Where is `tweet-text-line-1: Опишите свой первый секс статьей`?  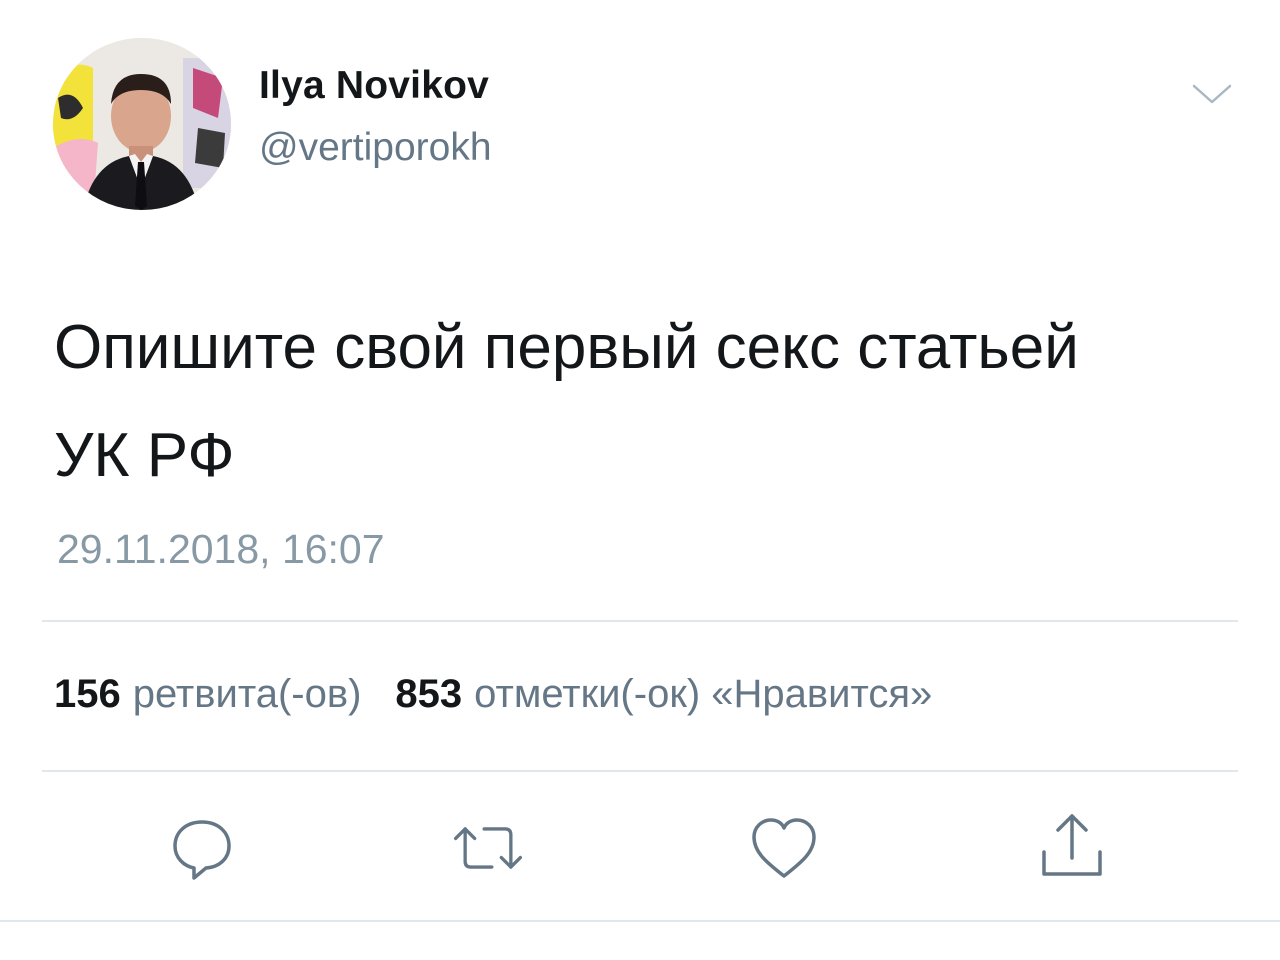
tweet-text-line-1: Опишите свой первый секс статьей is located at coordinates (566, 347).